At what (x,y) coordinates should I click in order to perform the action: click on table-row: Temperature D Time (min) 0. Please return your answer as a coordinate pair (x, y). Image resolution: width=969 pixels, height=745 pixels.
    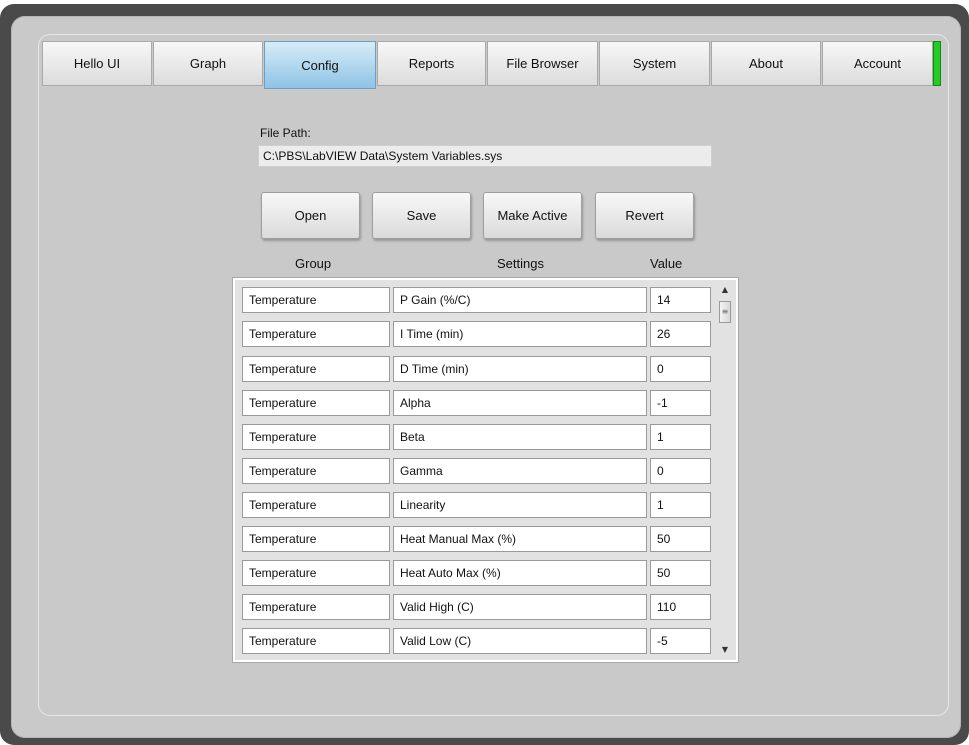
    Looking at the image, I should click on (476, 369).